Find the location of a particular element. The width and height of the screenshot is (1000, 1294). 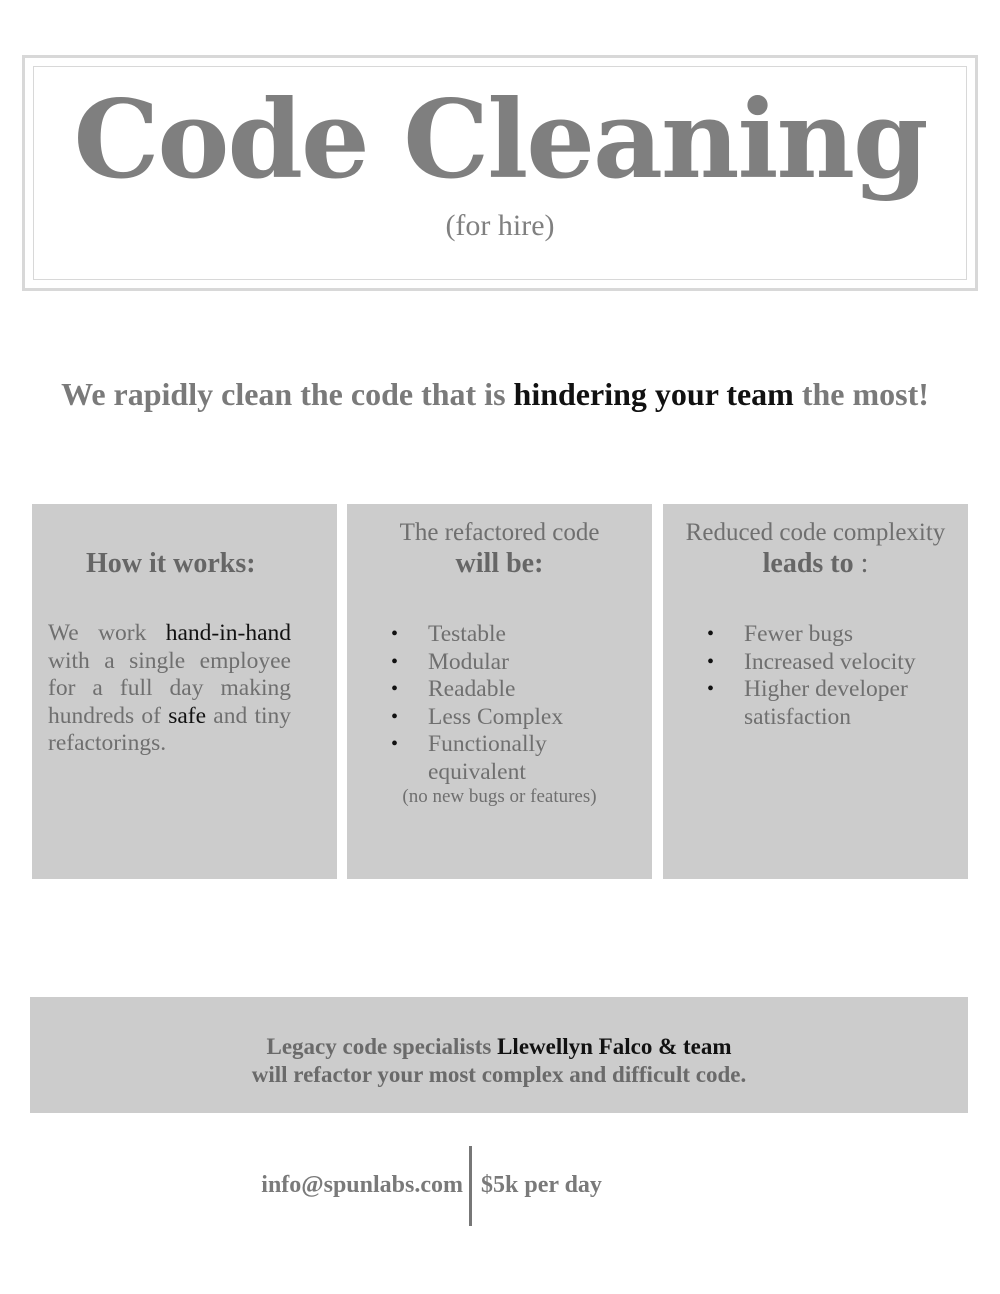

list-item: Modular is located at coordinates (511, 663).